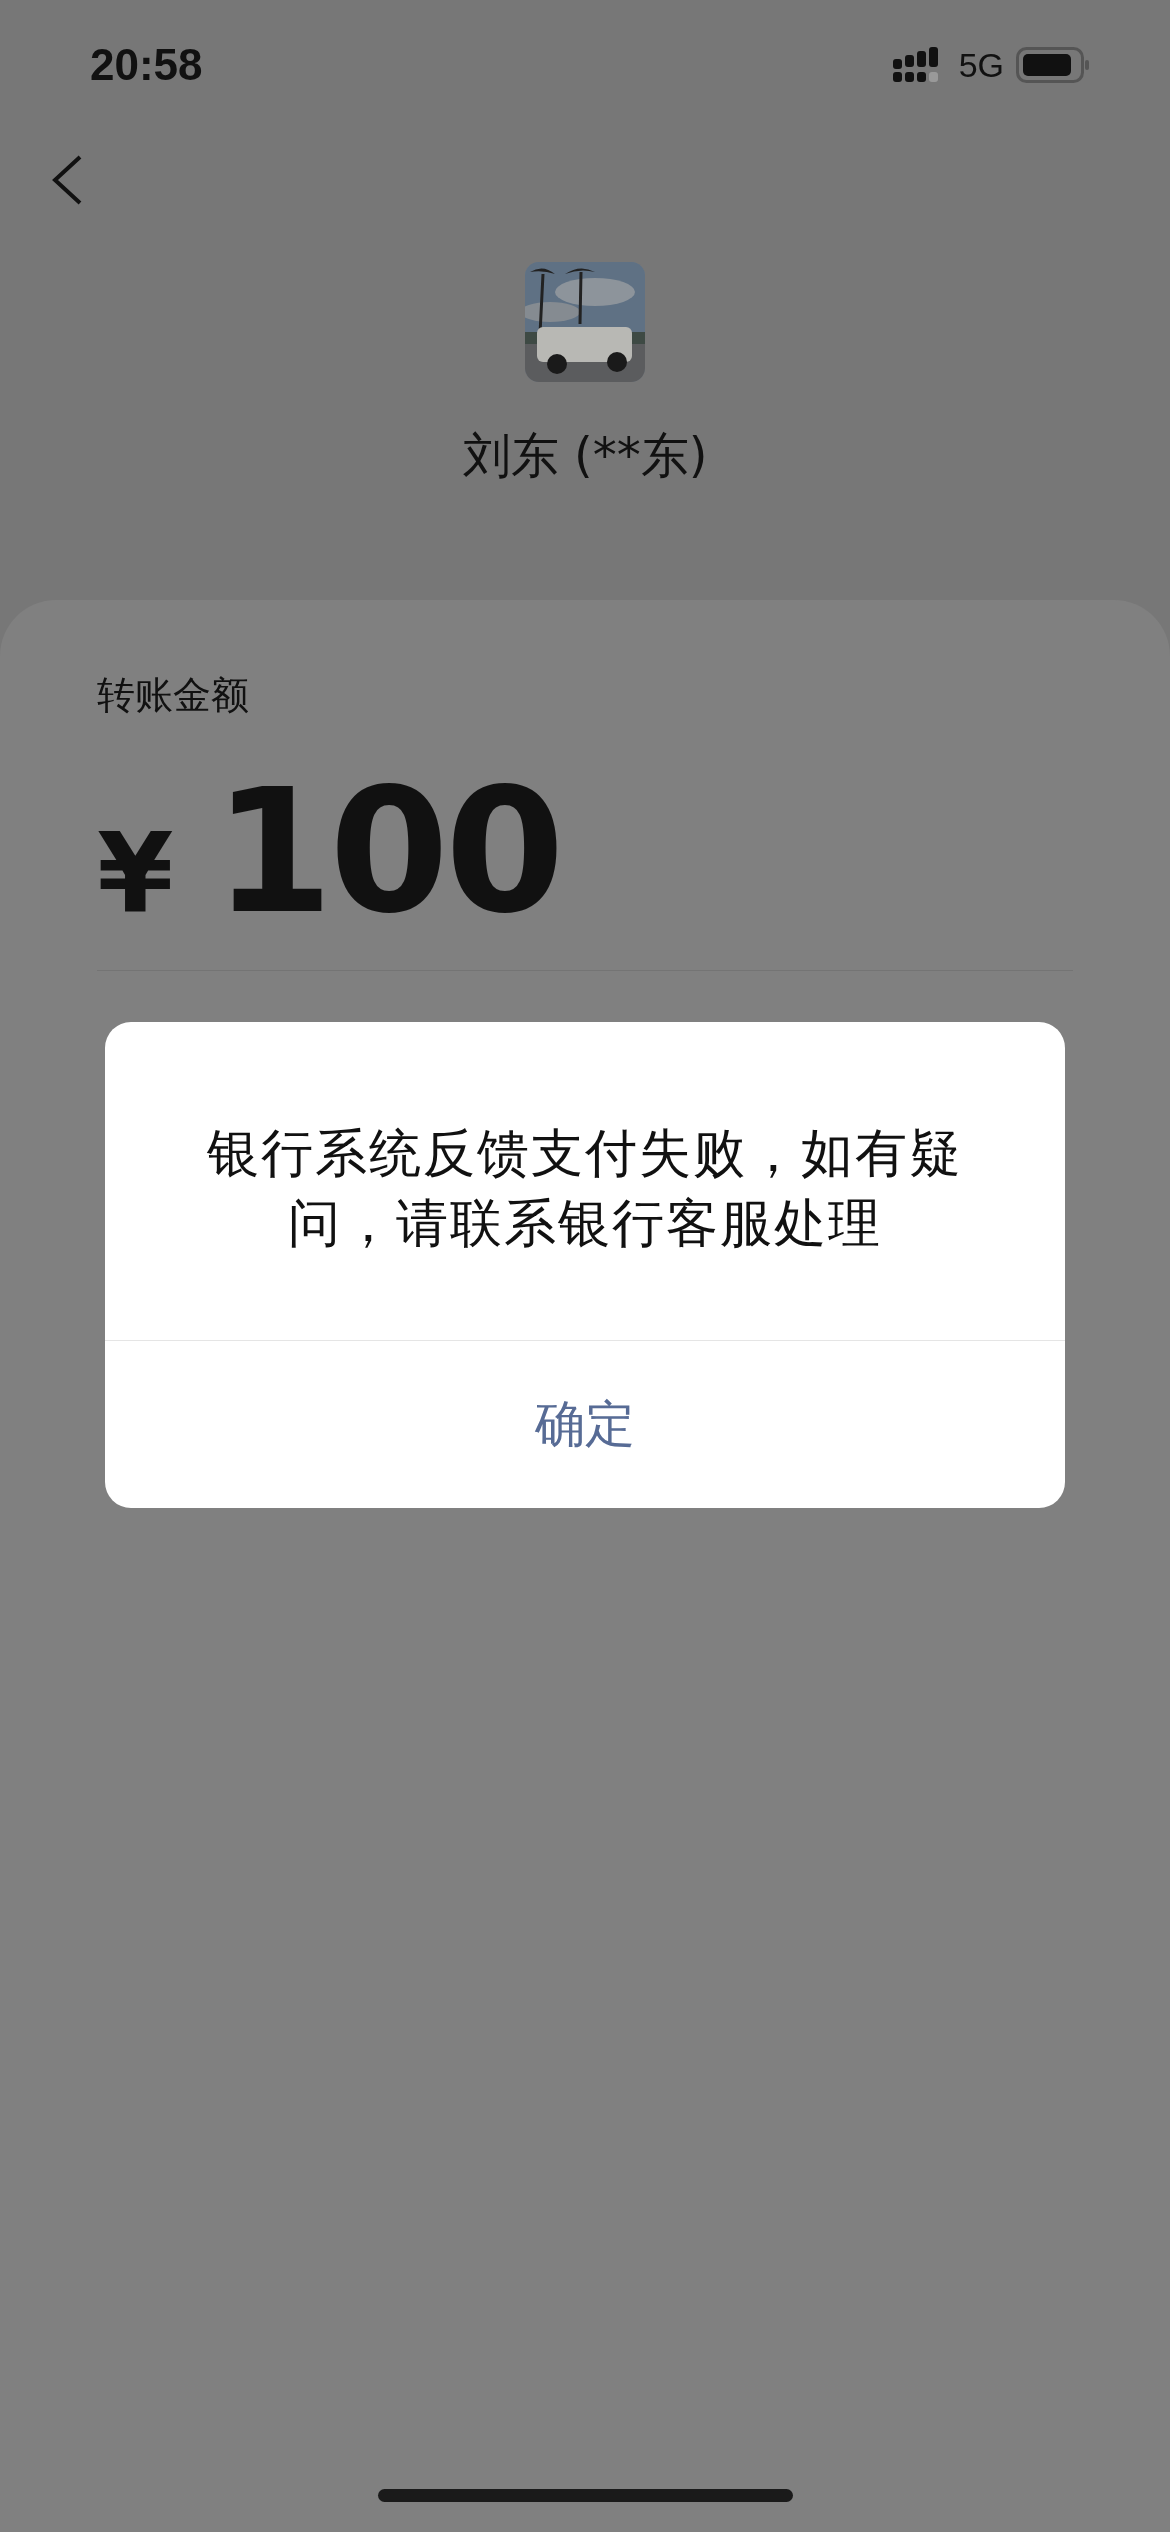  What do you see at coordinates (135, 873) in the screenshot?
I see `currency-symbol: ¥` at bounding box center [135, 873].